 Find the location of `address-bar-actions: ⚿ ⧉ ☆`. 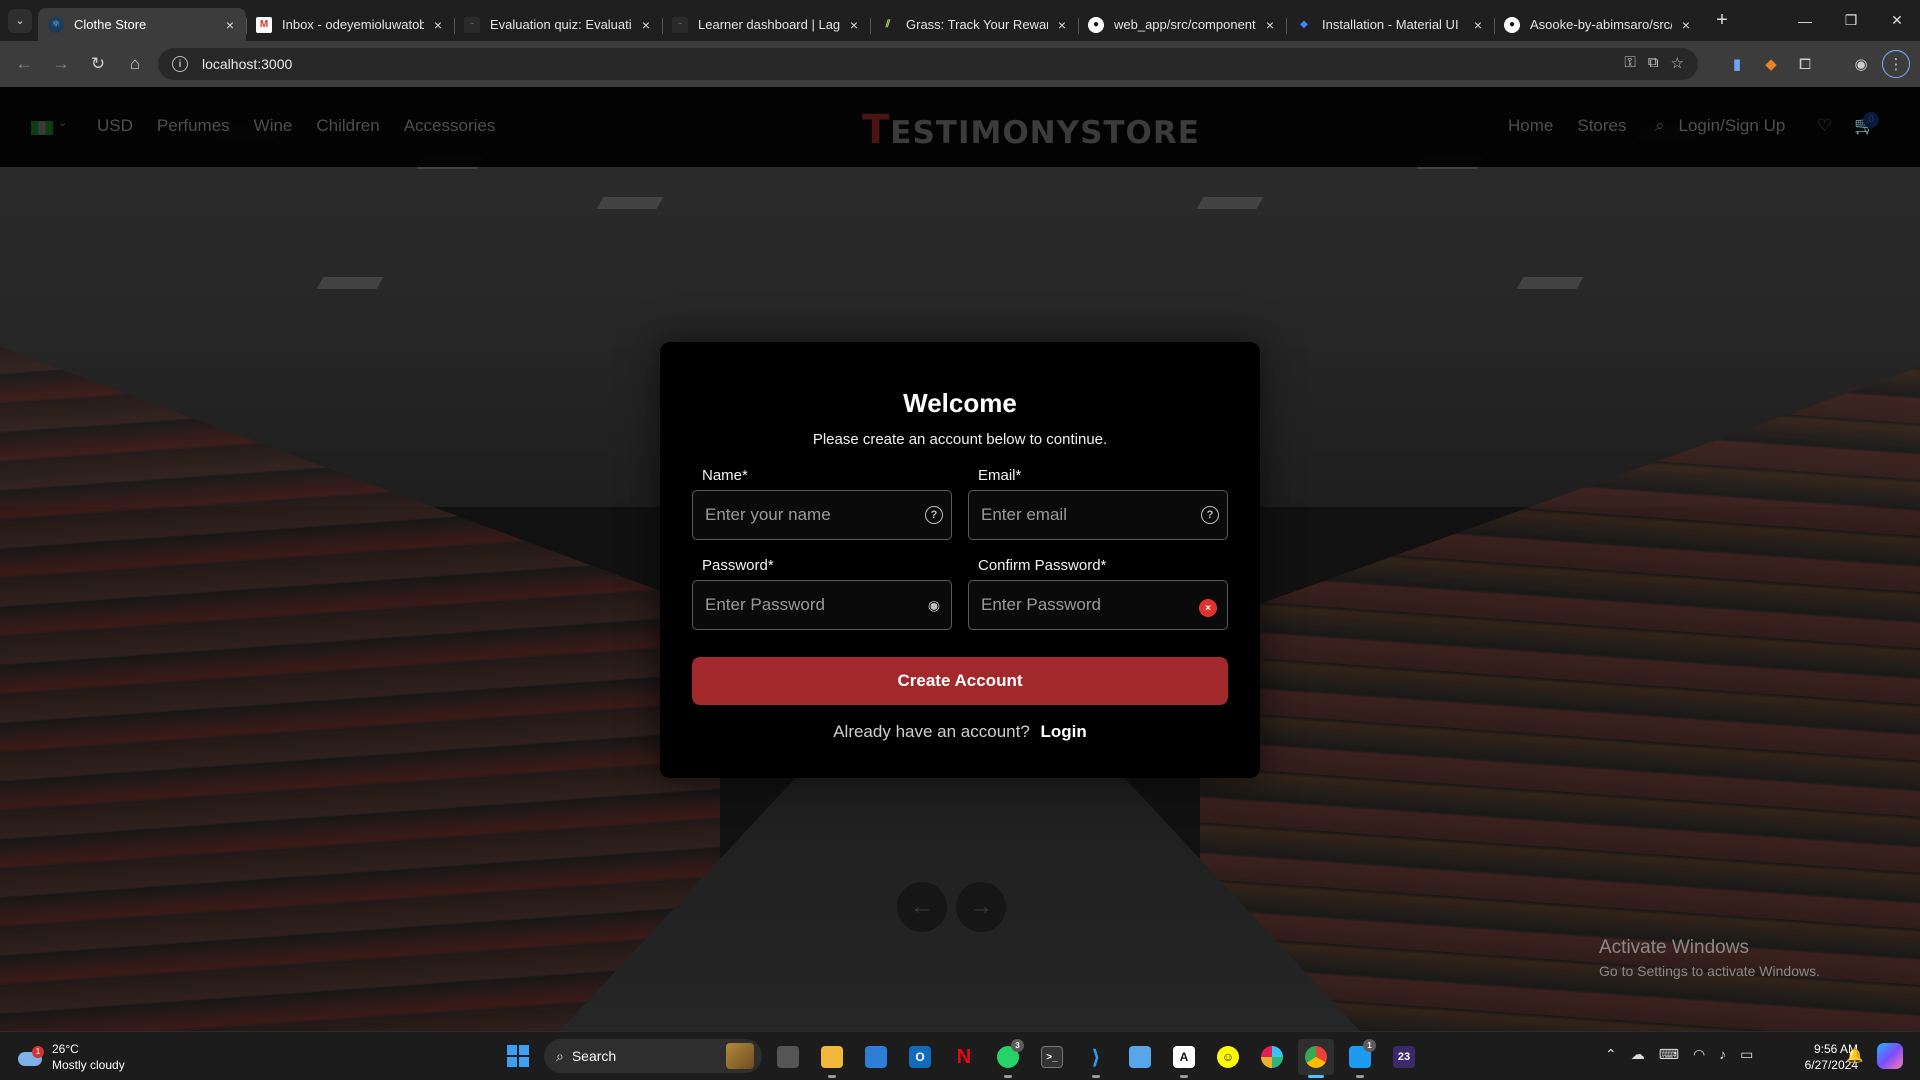

address-bar-actions: ⚿ ⧉ ☆ is located at coordinates (1654, 63).